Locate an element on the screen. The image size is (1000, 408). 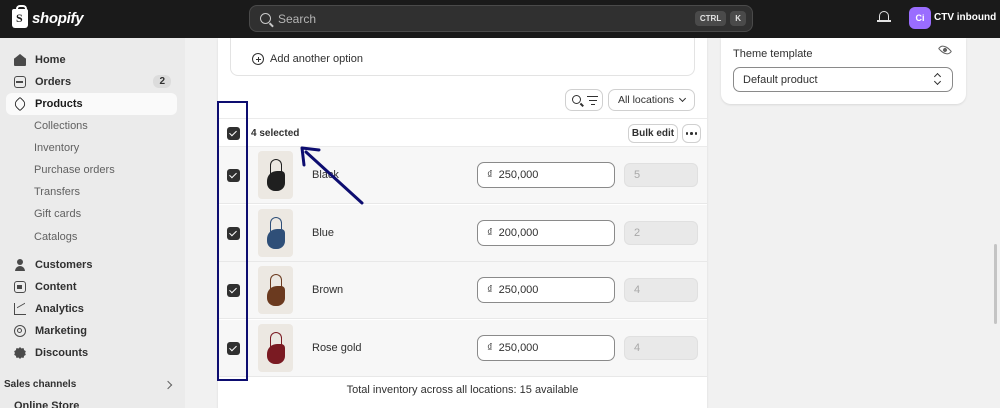
select-arrows-icon is located at coordinates (938, 79).